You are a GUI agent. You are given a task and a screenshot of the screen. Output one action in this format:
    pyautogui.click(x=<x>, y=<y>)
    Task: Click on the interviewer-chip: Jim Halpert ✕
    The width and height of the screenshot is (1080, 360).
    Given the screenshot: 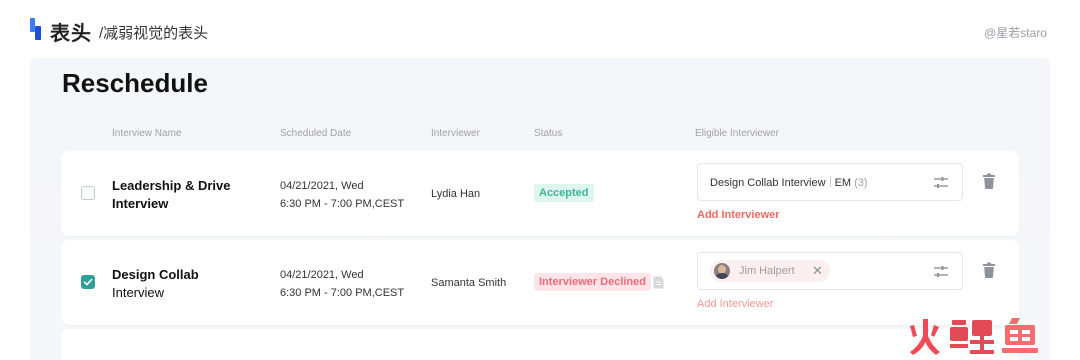 What is the action you would take?
    pyautogui.click(x=770, y=271)
    